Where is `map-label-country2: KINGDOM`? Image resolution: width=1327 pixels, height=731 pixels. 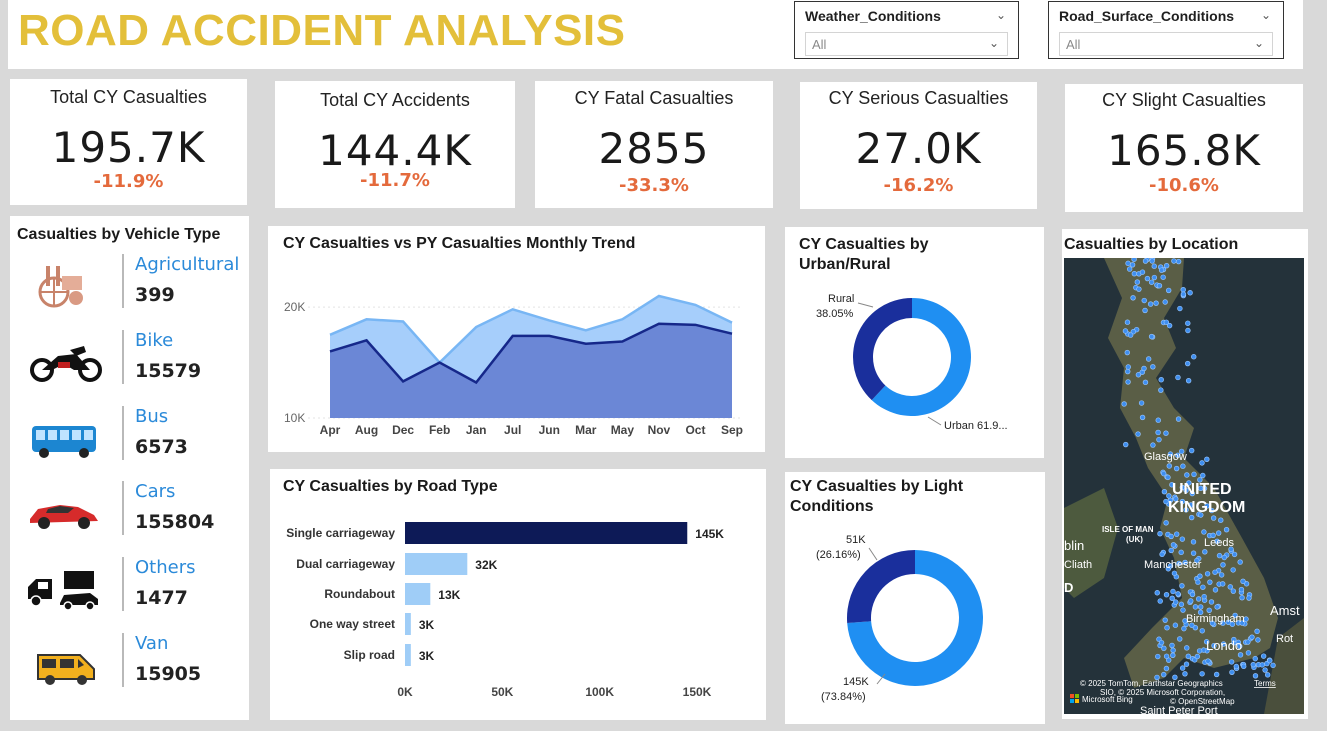 map-label-country2: KINGDOM is located at coordinates (1206, 507).